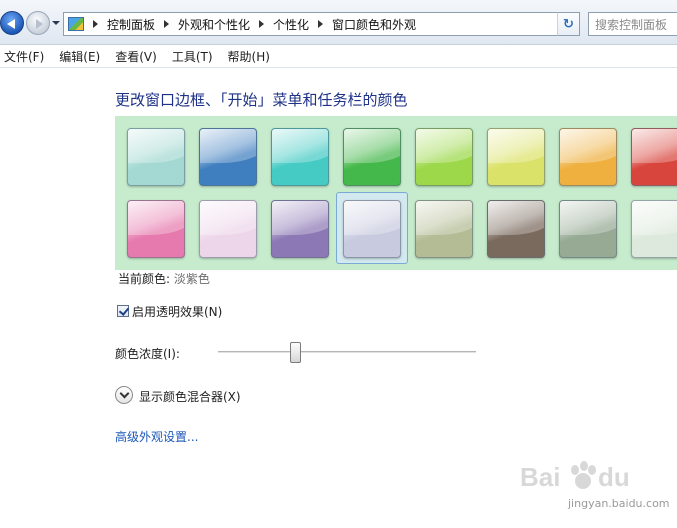 This screenshot has width=677, height=528. What do you see at coordinates (374, 24) in the screenshot?
I see `breadcrumb-window-color: 窗口颜色和外观` at bounding box center [374, 24].